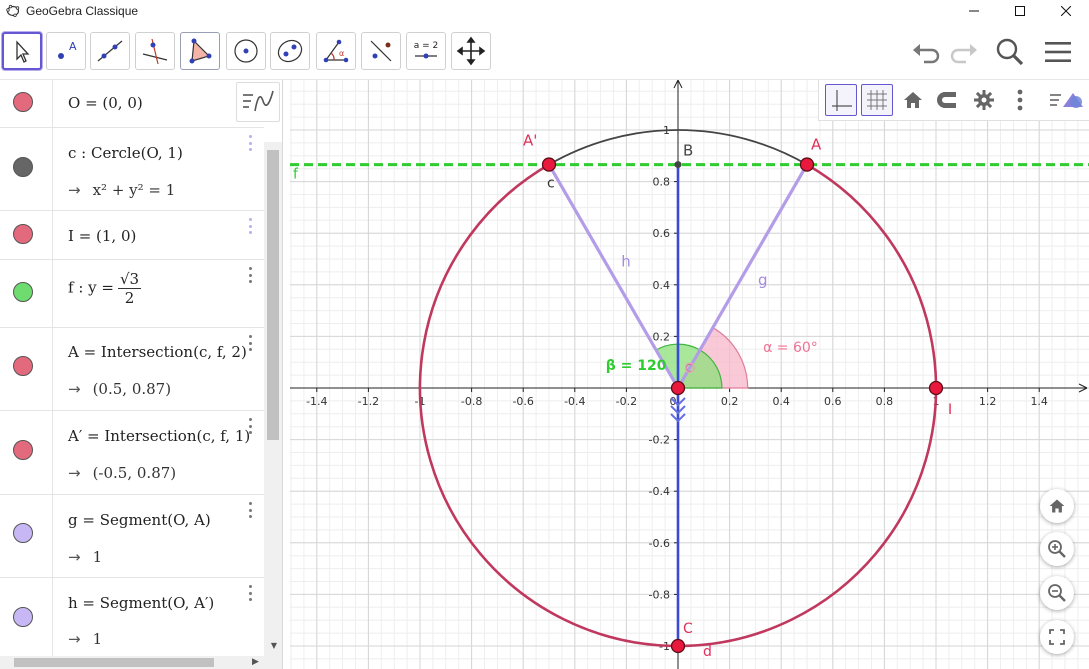 This screenshot has height=669, width=1089. I want to click on algebra-row-A: A = Intersection(c, f, 2) → (0.5, 0.87), so click(132, 369).